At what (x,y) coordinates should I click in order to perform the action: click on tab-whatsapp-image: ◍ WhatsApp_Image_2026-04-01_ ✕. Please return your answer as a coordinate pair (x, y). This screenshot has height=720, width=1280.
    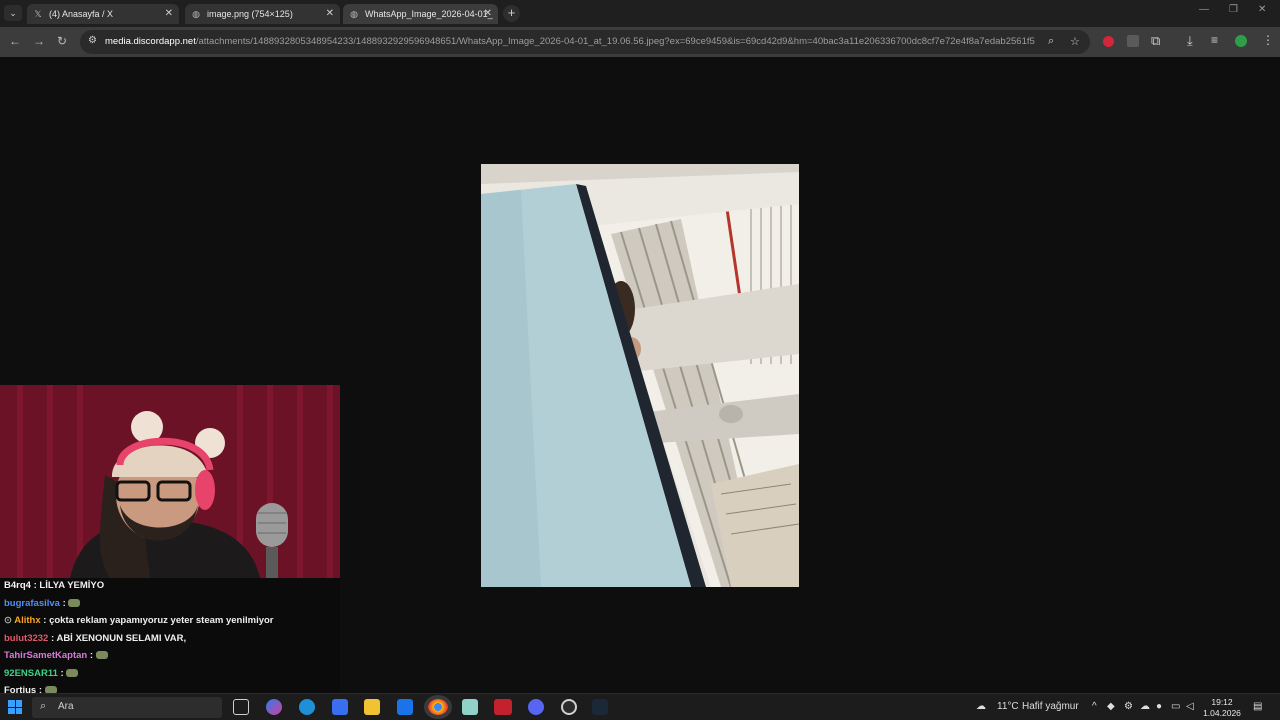
    Looking at the image, I should click on (420, 14).